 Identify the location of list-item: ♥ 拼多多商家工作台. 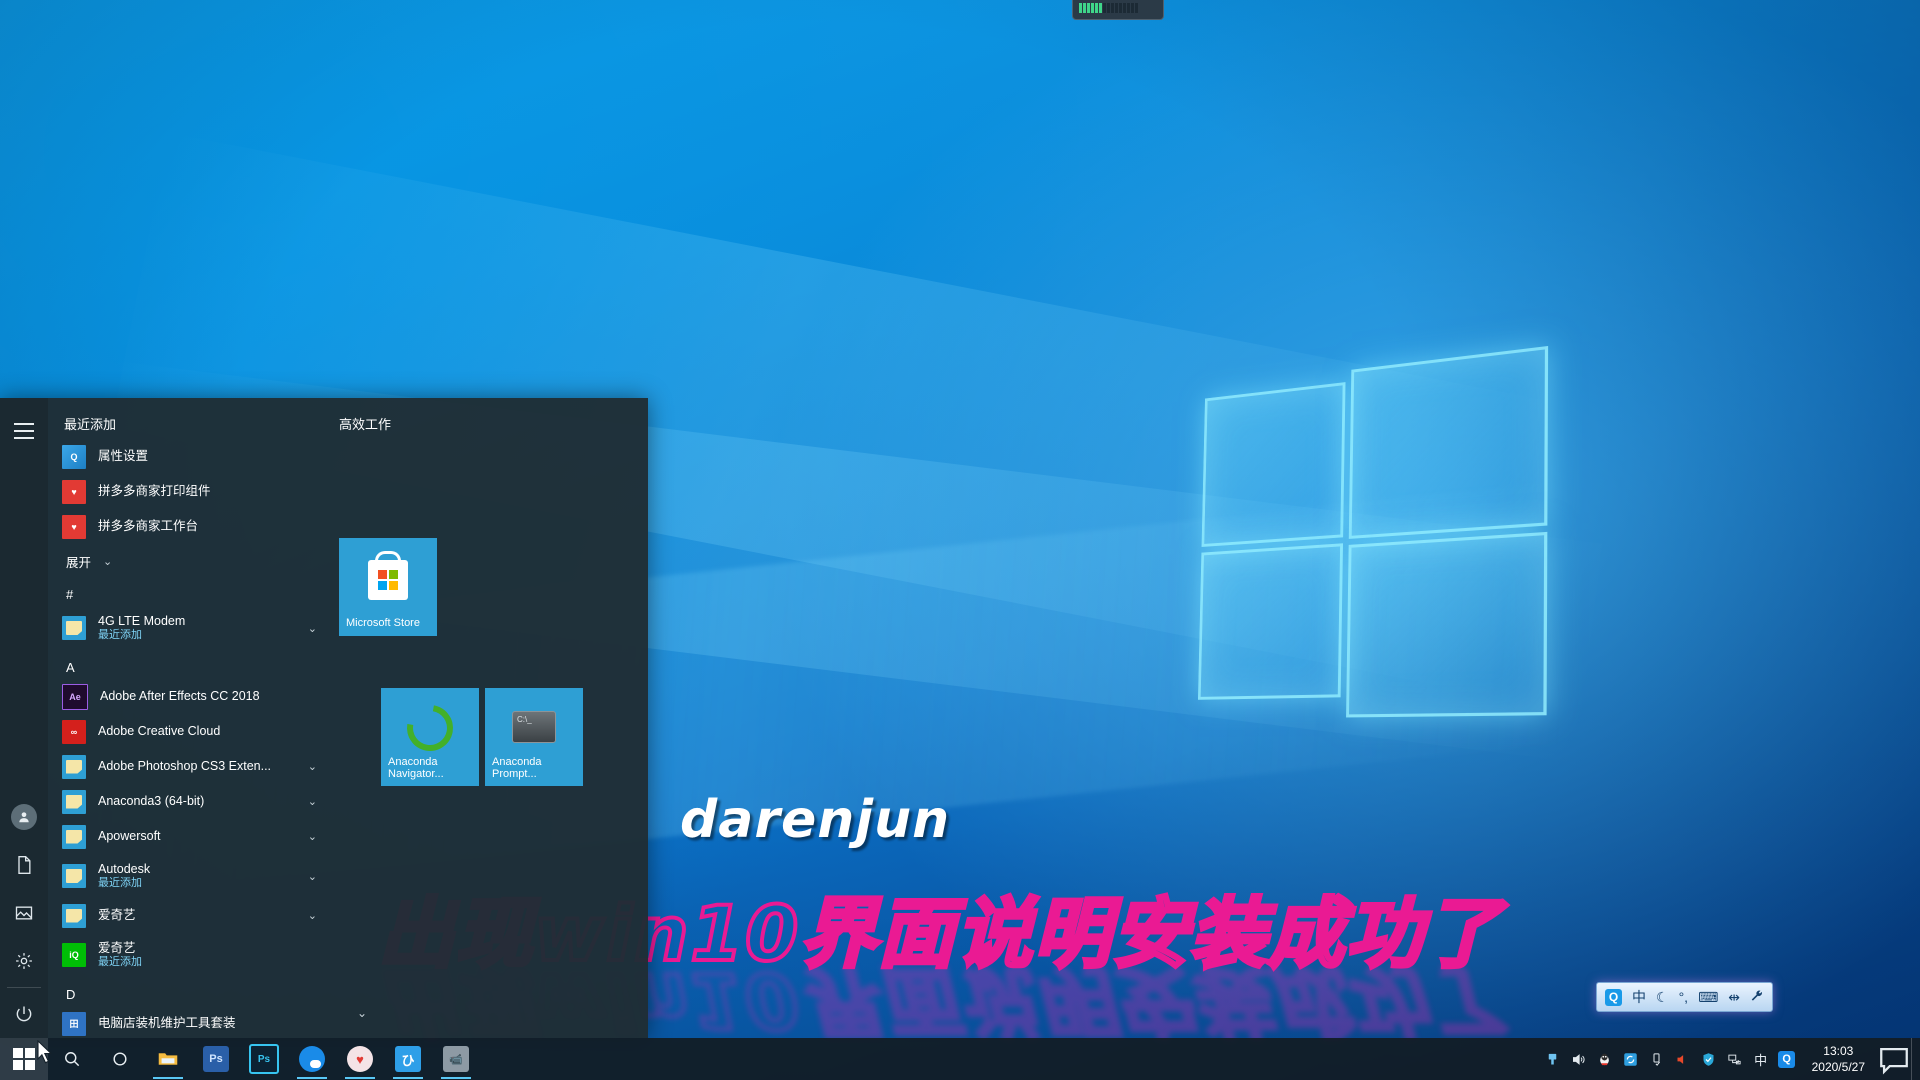
(185, 526).